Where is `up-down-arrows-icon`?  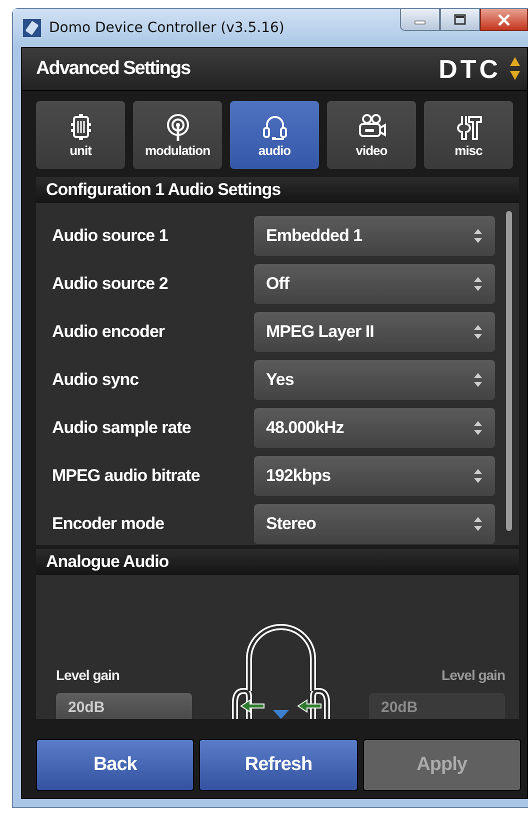
up-down-arrows-icon is located at coordinates (515, 69).